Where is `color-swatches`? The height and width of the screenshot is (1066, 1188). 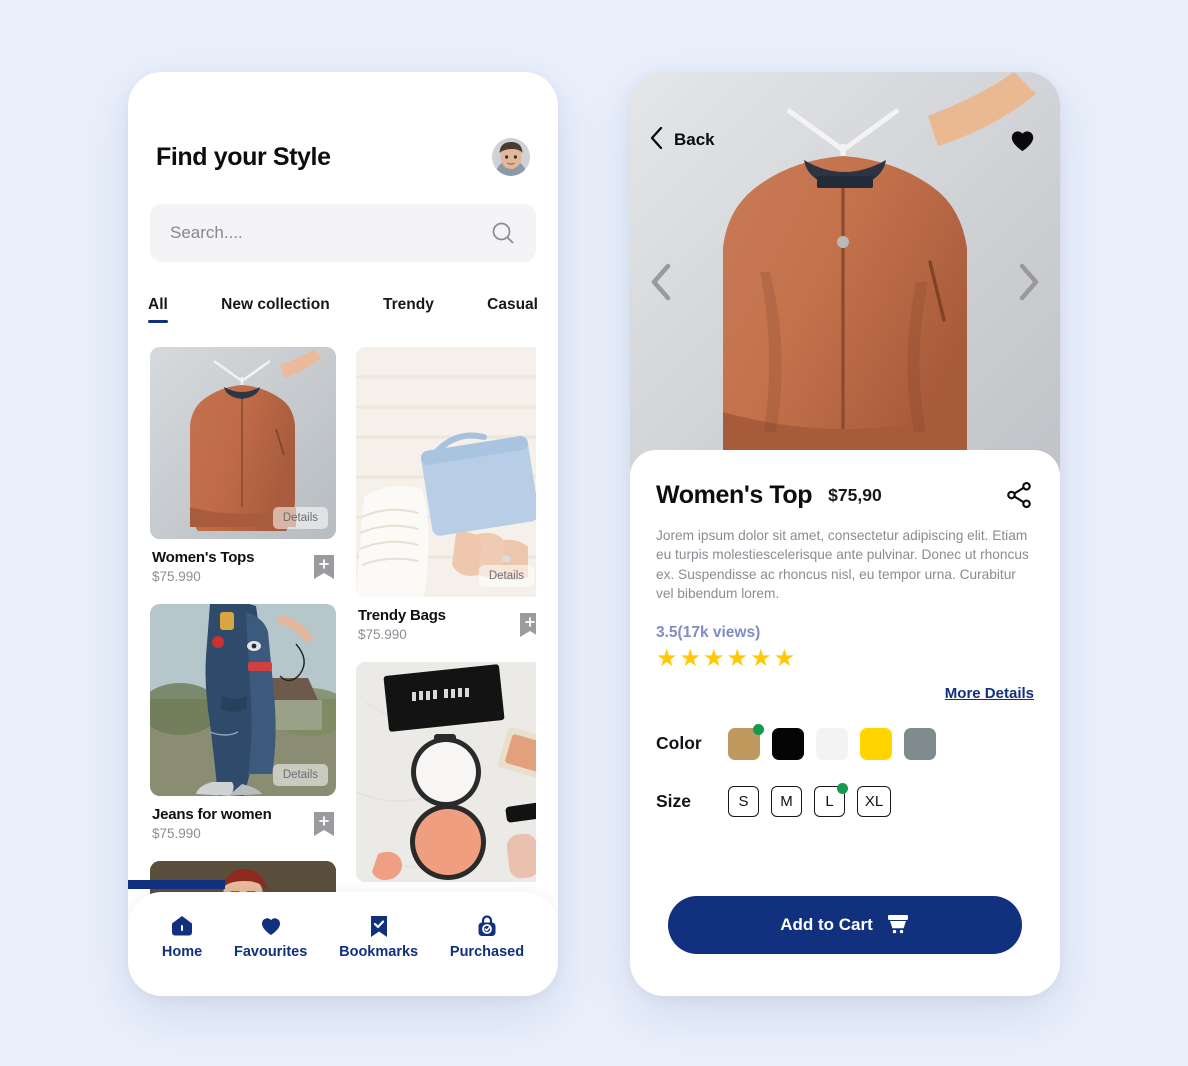
color-swatches is located at coordinates (832, 741).